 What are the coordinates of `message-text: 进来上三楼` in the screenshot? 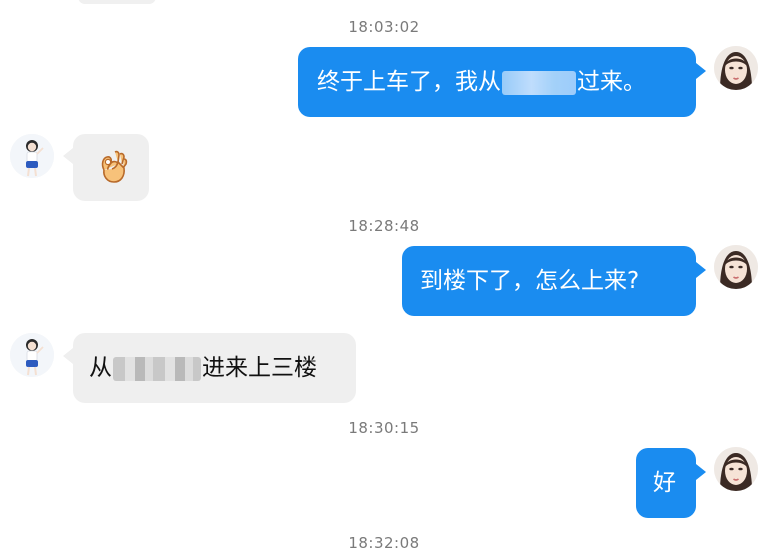 It's located at (259, 368).